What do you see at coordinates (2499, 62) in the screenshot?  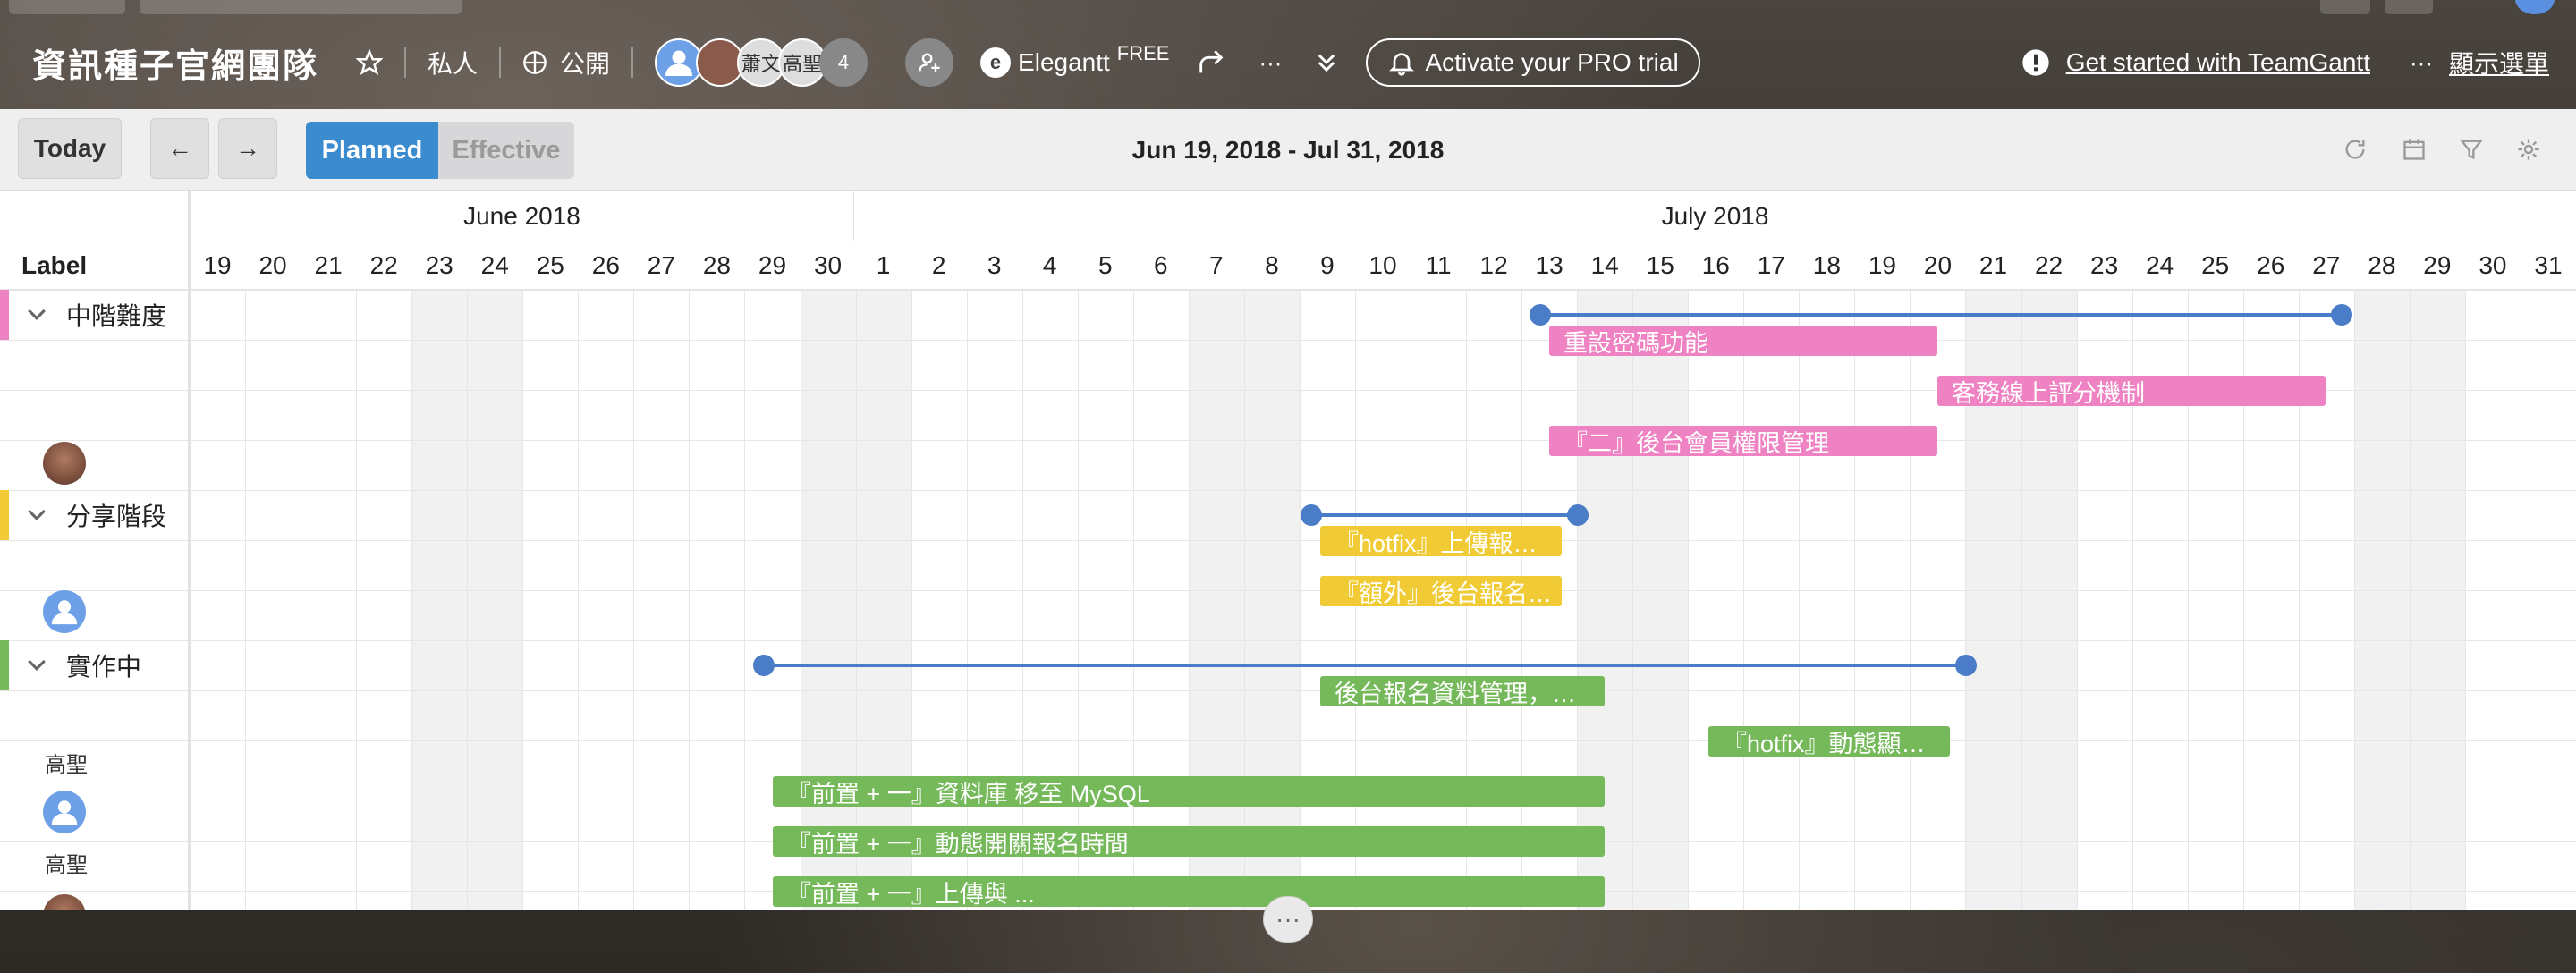 I see `show-menu-link: 顯示選單` at bounding box center [2499, 62].